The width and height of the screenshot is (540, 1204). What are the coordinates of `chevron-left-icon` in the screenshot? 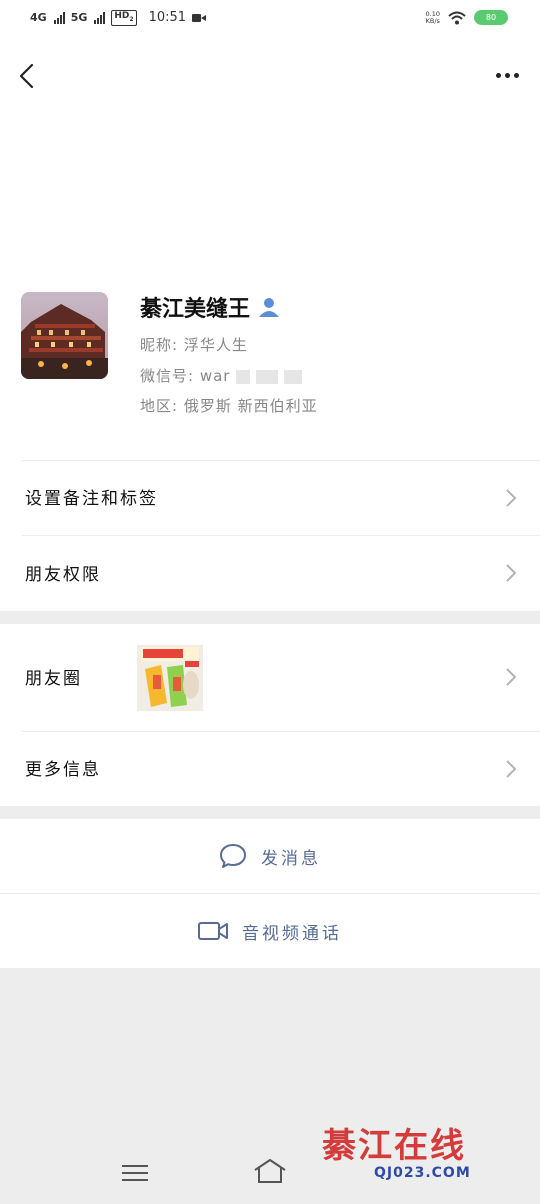 It's located at (26, 76).